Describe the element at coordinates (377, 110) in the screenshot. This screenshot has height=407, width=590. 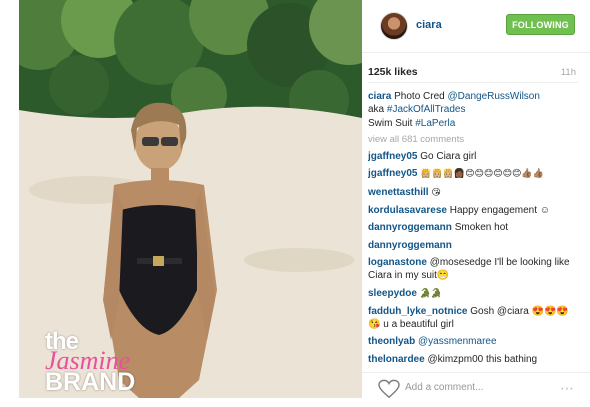
I see `caption-text-2: aka` at that location.